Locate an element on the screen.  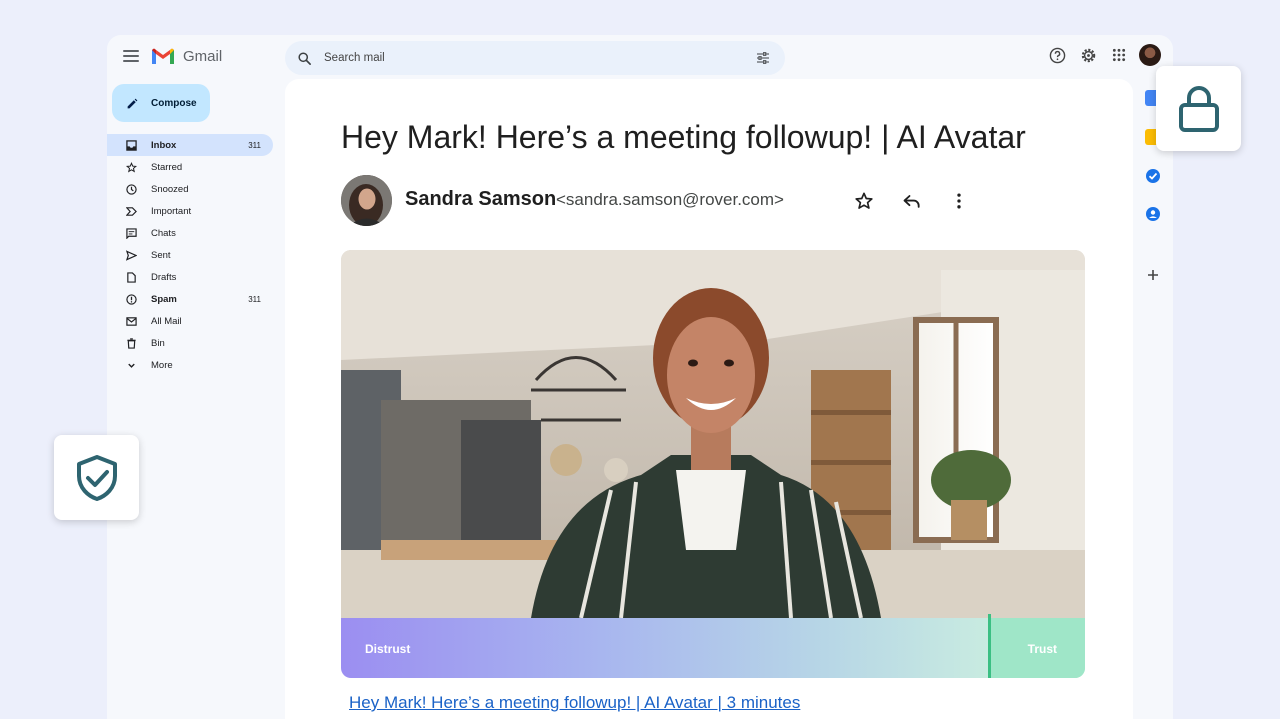
sidebar-item-label: Chats is located at coordinates (163, 233).